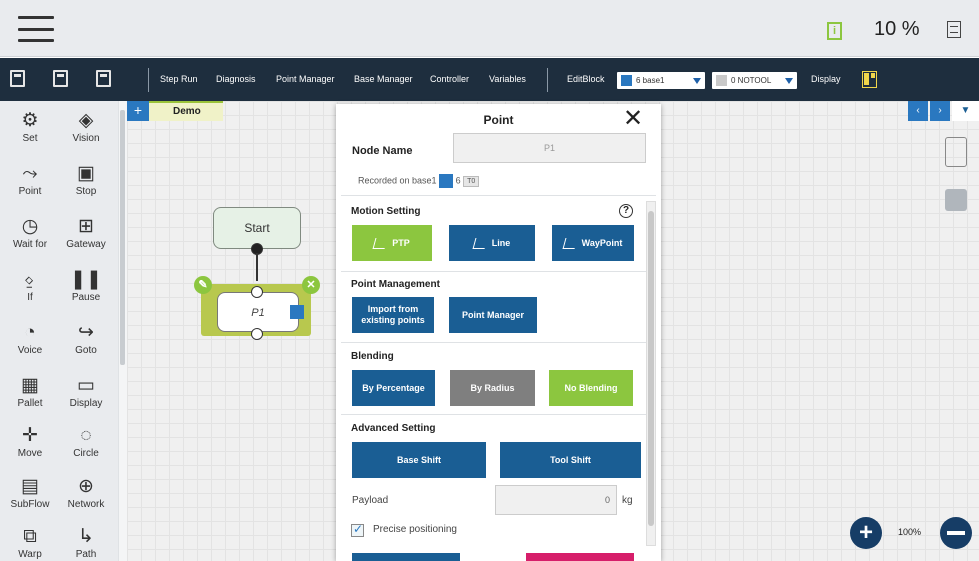 This screenshot has height=561, width=979. What do you see at coordinates (965, 111) in the screenshot?
I see `tab-list-chevron-icon: ▼` at bounding box center [965, 111].